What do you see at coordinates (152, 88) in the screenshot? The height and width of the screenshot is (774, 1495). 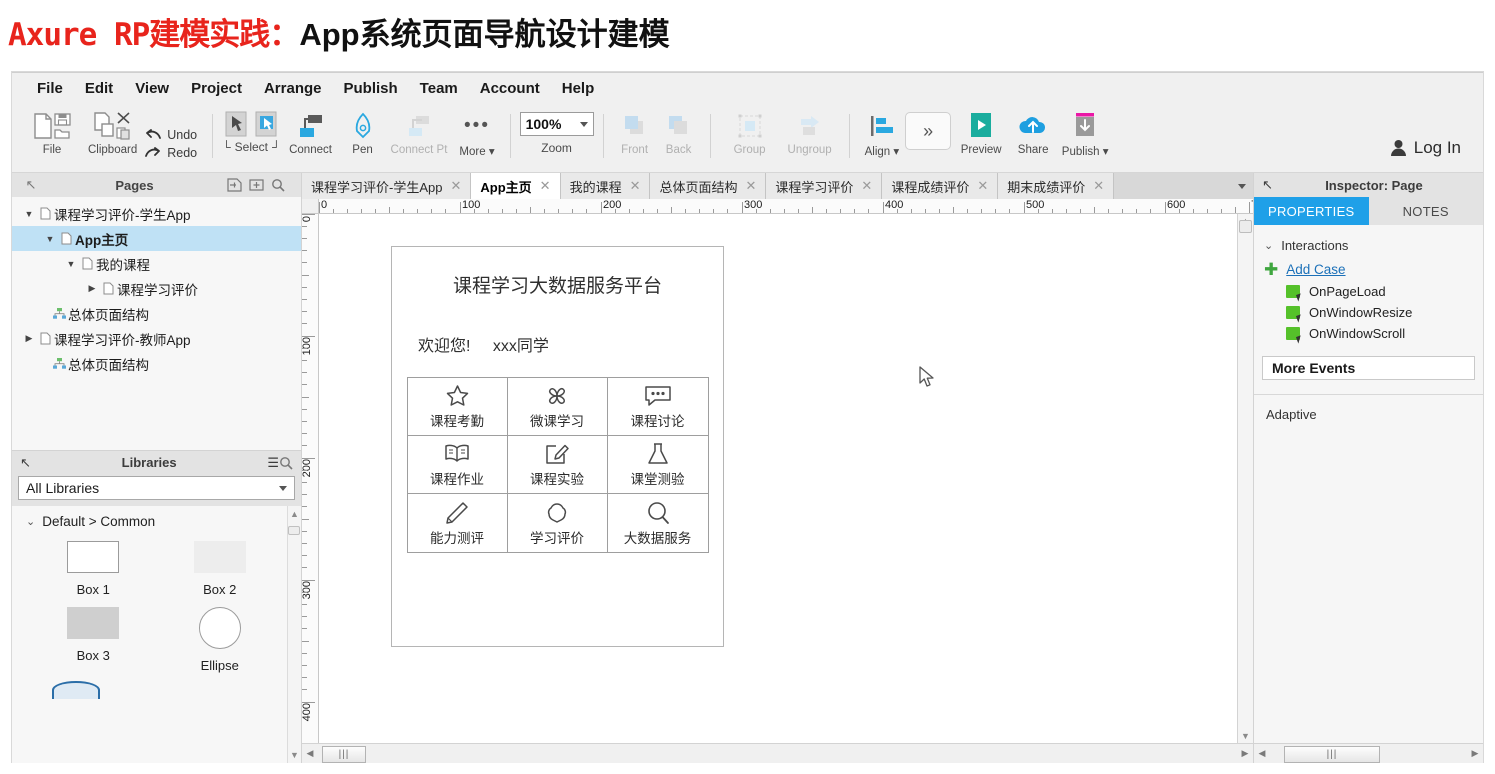 I see `menu-item-view: View` at bounding box center [152, 88].